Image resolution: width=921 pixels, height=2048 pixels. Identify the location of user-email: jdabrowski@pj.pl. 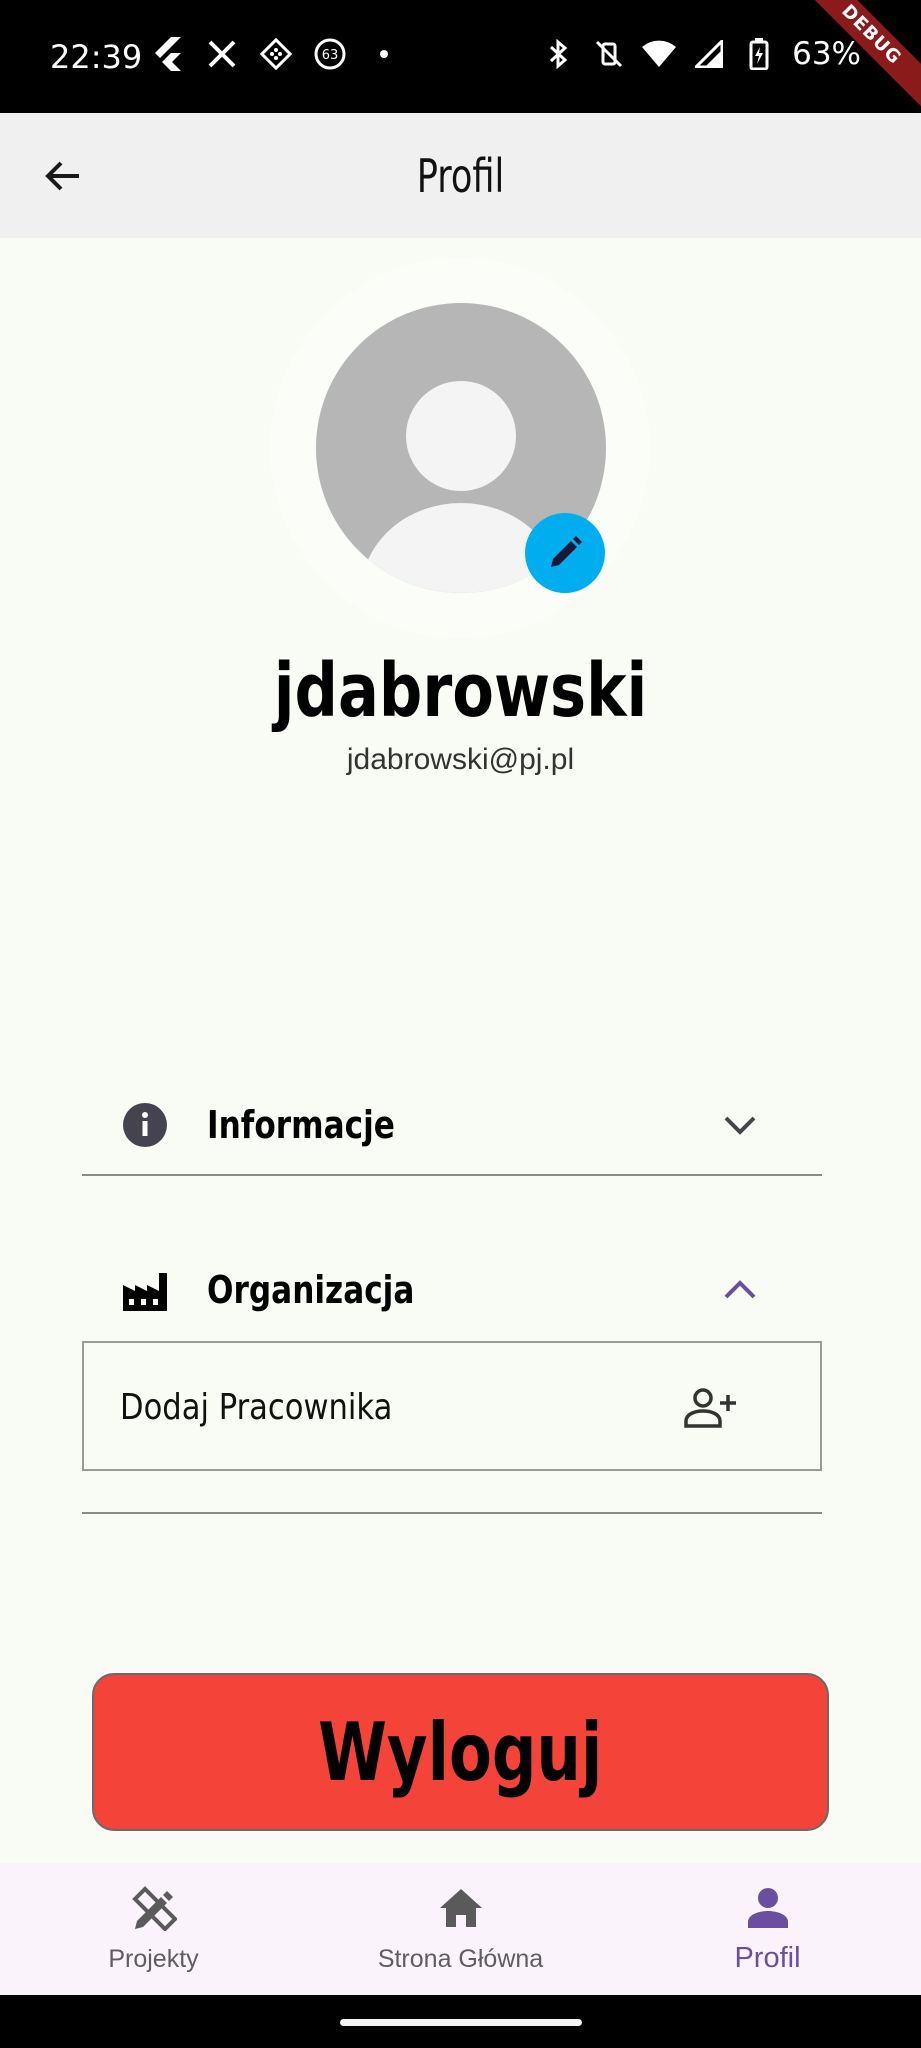
(460, 759).